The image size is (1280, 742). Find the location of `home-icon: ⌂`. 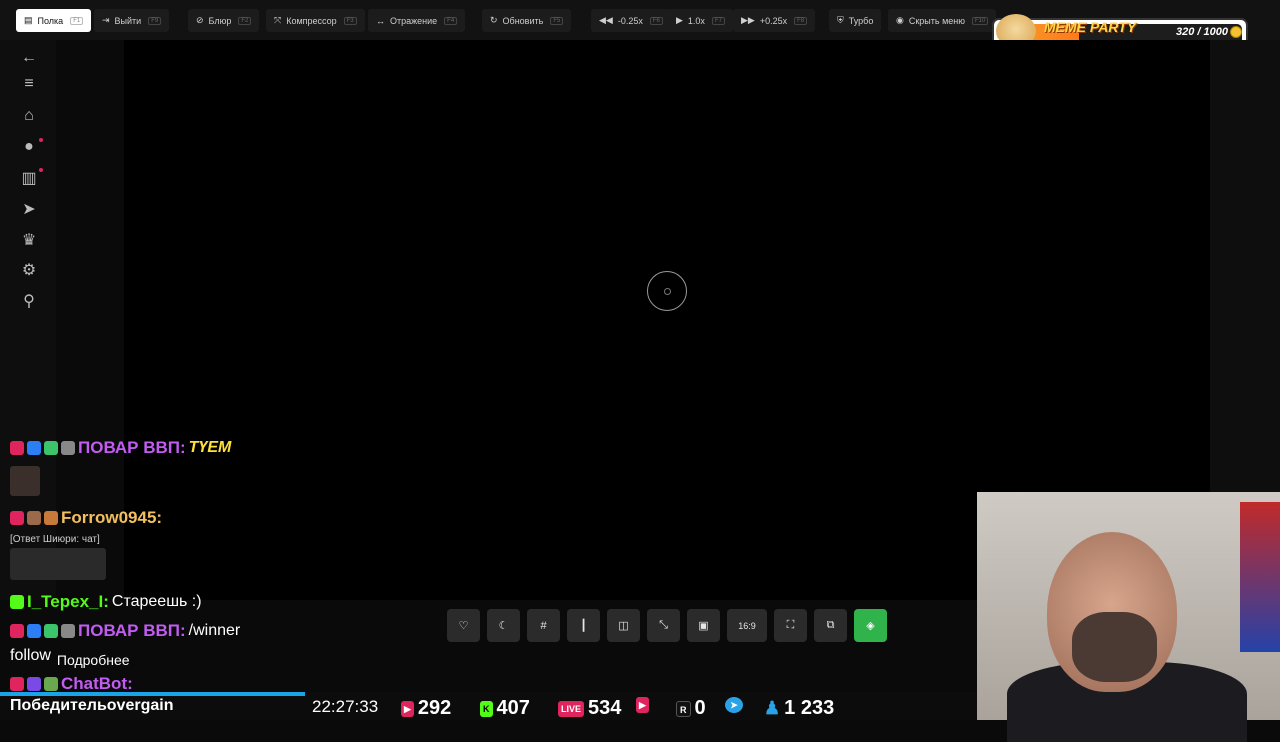

home-icon: ⌂ is located at coordinates (29, 116).